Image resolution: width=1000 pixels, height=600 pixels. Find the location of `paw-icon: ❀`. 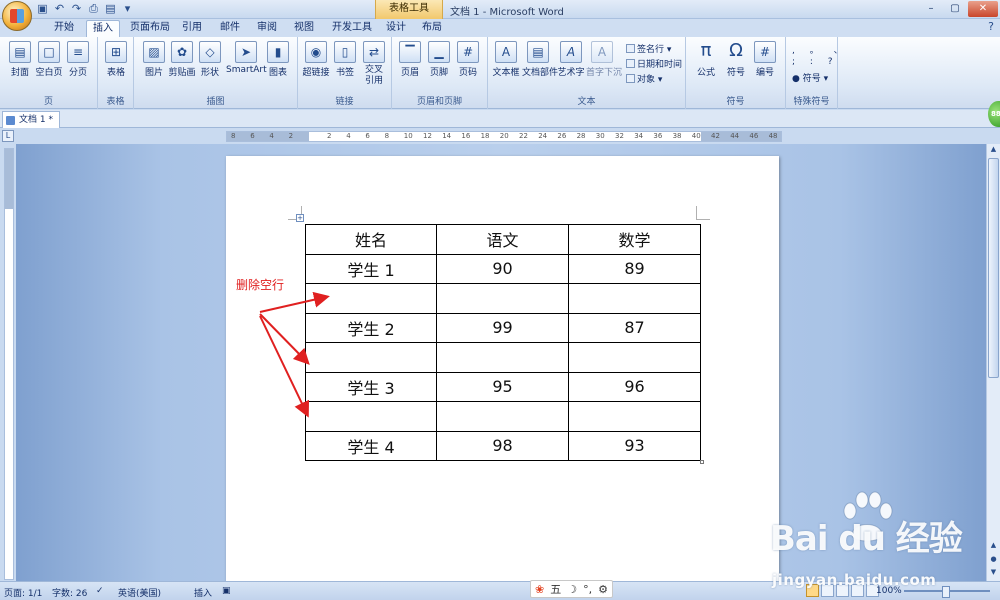

paw-icon: ❀ is located at coordinates (539, 589).